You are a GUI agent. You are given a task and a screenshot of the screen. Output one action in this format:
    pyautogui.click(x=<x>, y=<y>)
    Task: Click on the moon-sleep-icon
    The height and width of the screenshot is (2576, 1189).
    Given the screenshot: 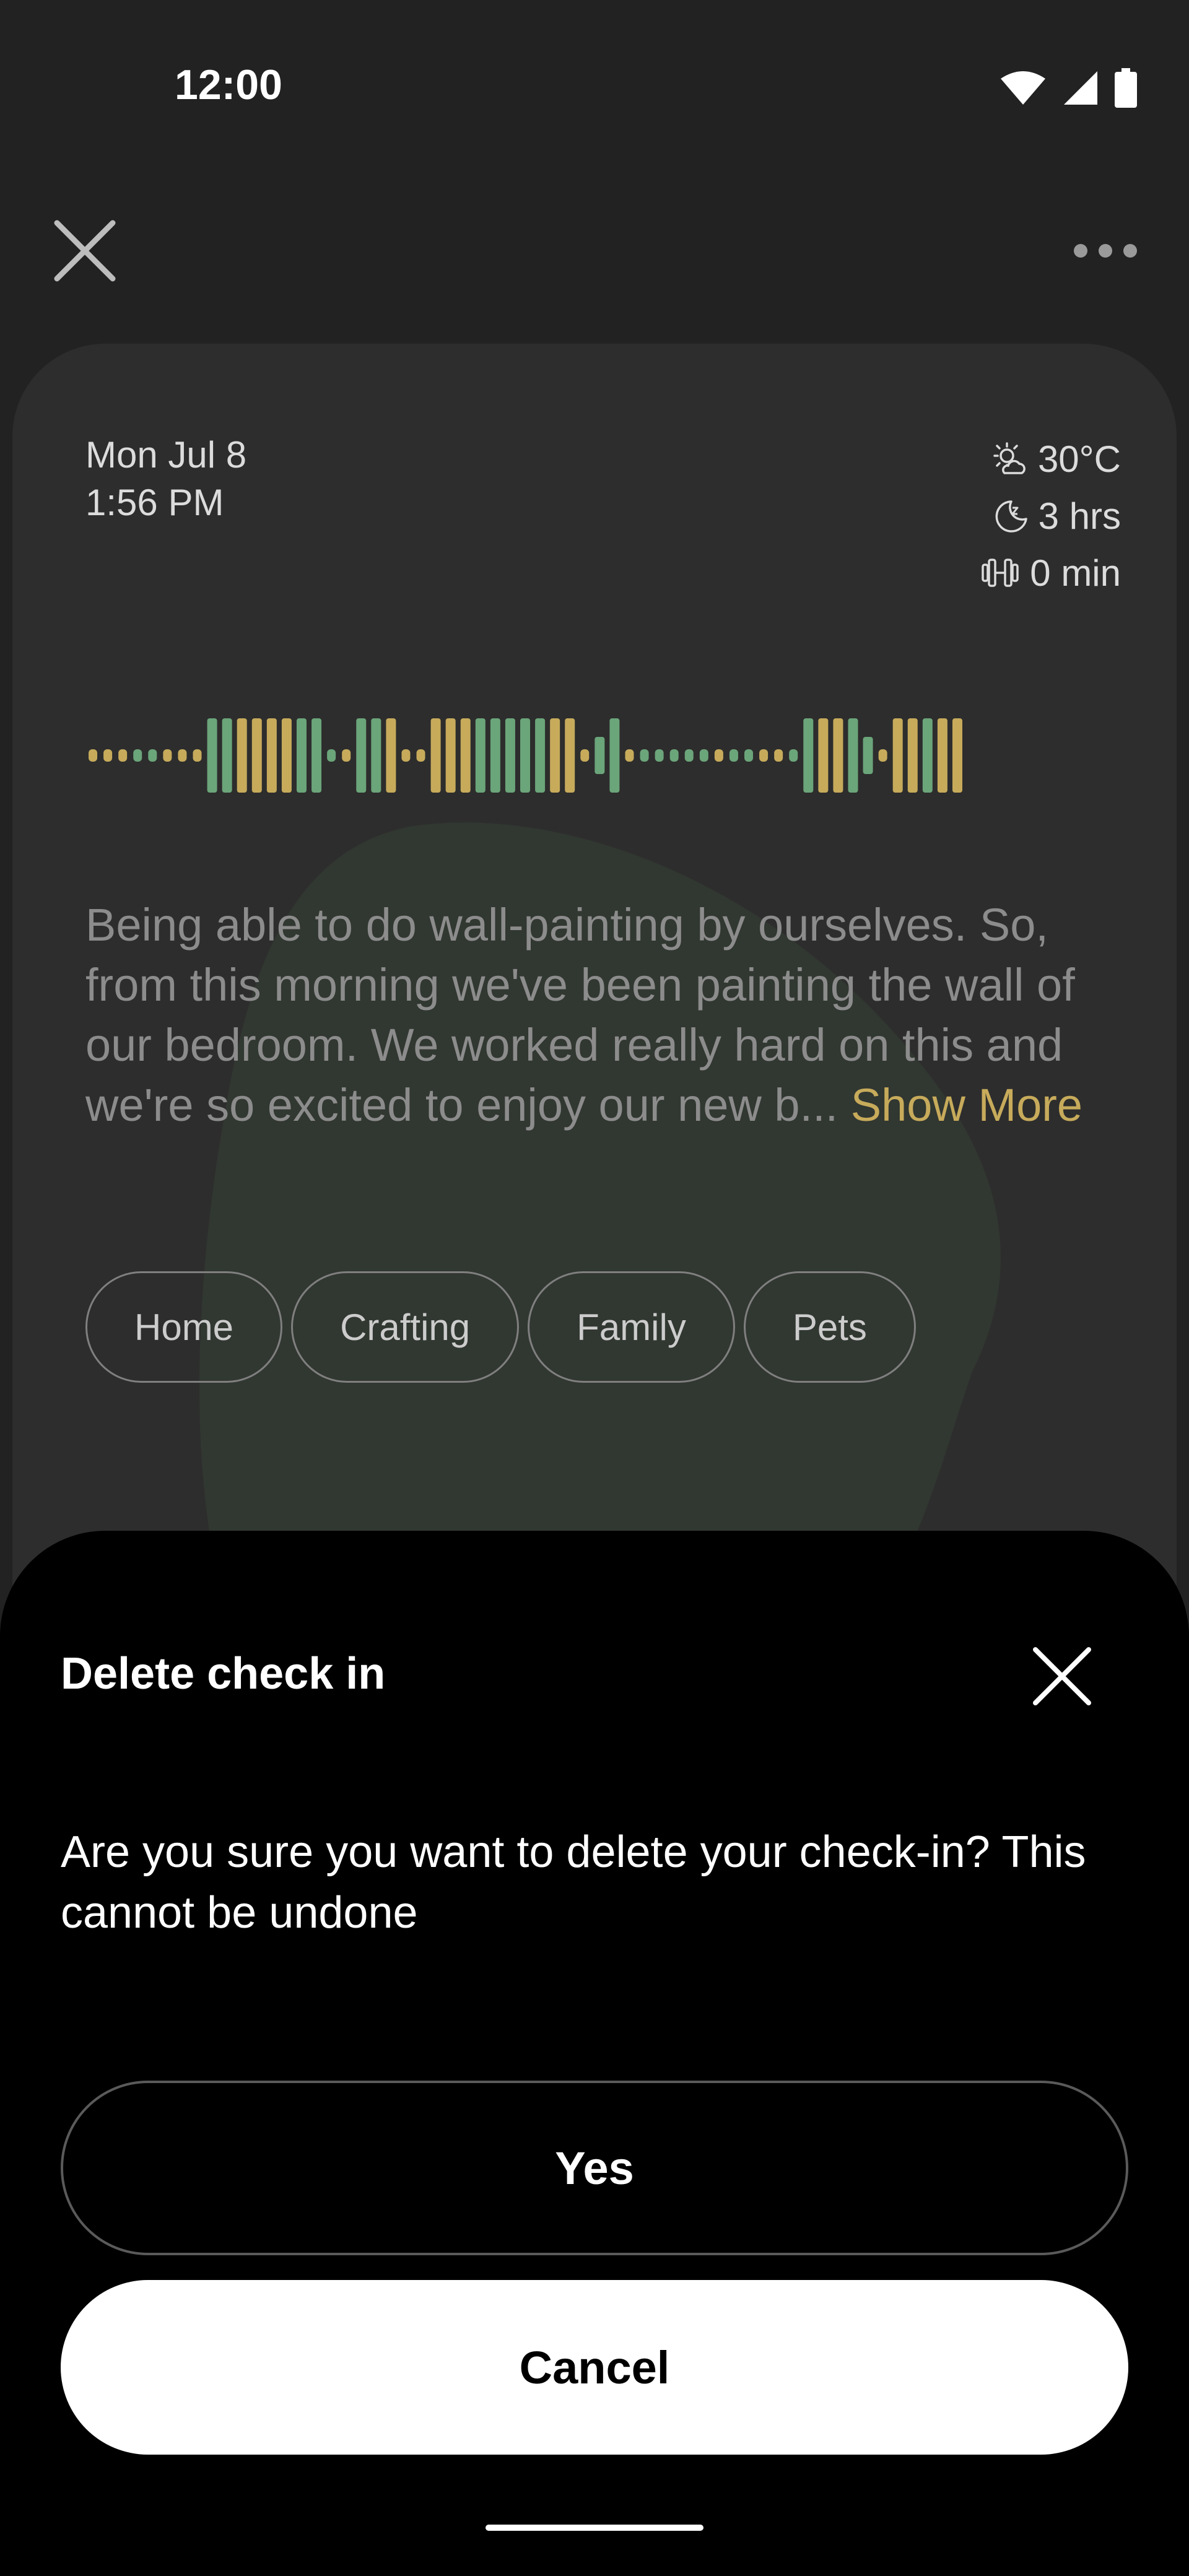 What is the action you would take?
    pyautogui.click(x=1011, y=516)
    